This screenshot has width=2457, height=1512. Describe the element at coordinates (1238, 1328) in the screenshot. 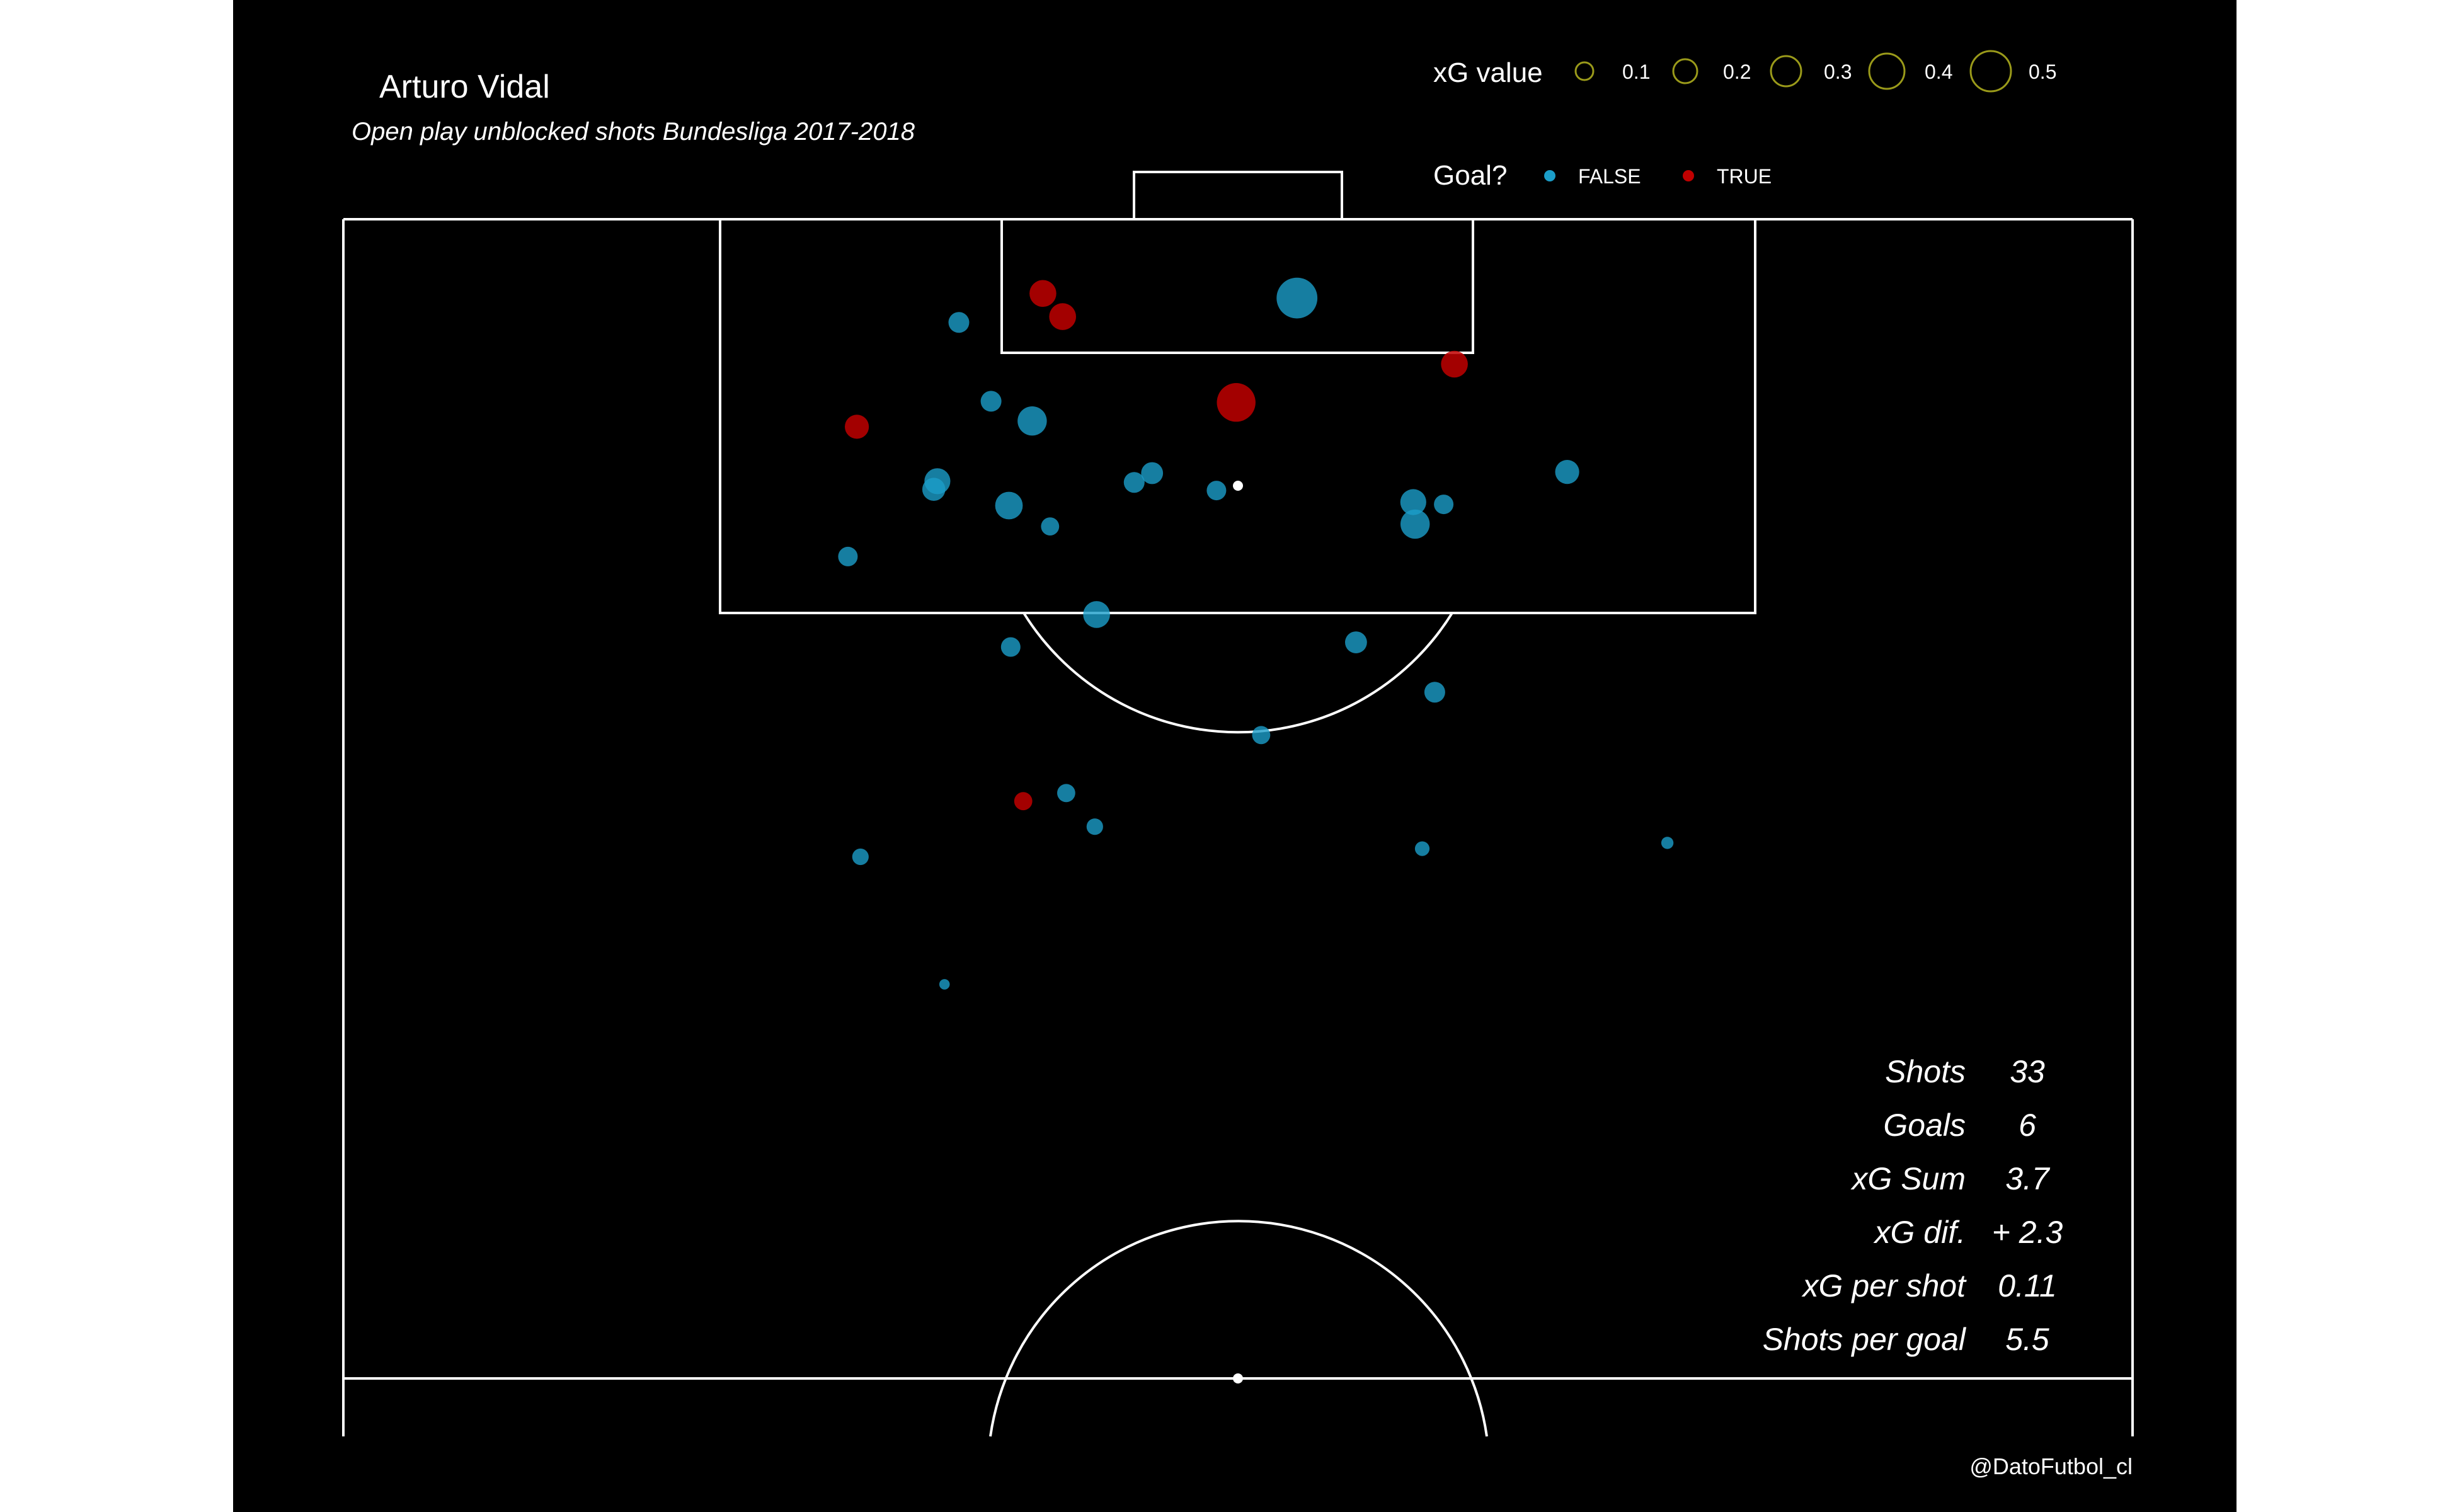

I see `centre-circle` at that location.